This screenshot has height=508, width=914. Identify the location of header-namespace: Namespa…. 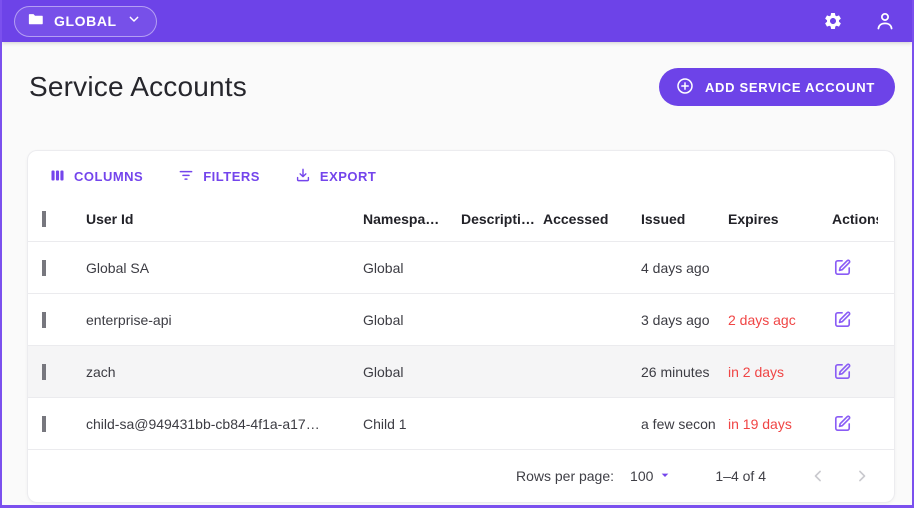
(412, 219).